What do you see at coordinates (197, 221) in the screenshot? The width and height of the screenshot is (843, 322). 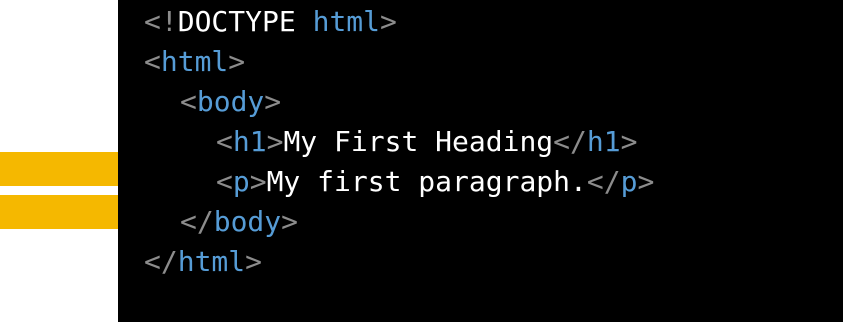 I see `body-close-lt: </` at bounding box center [197, 221].